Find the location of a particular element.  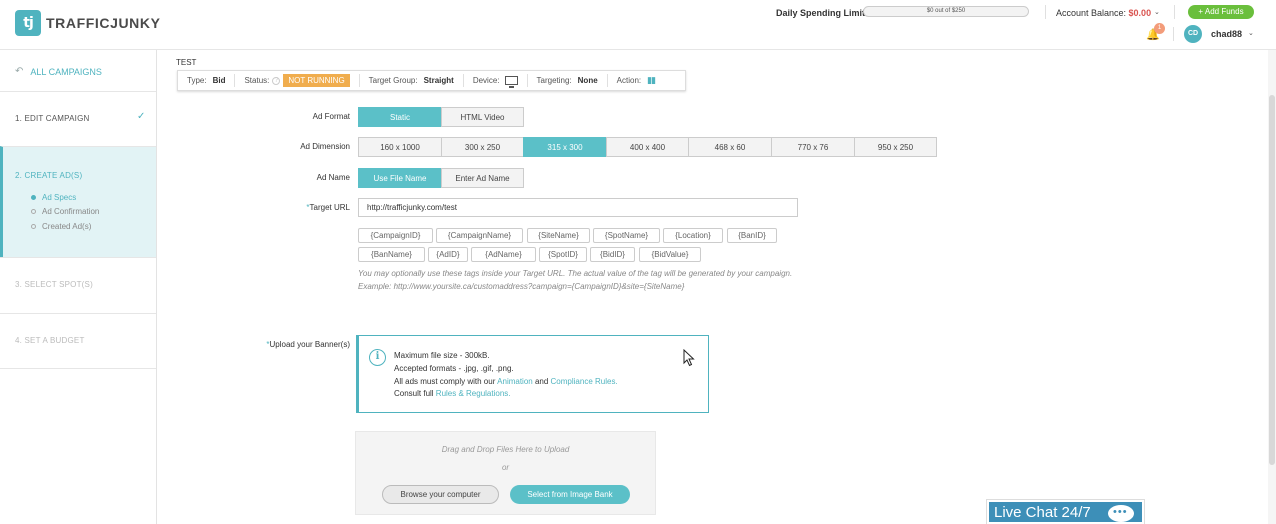

upload-info-line: Consult full Rules & Regulations. is located at coordinates (452, 393).